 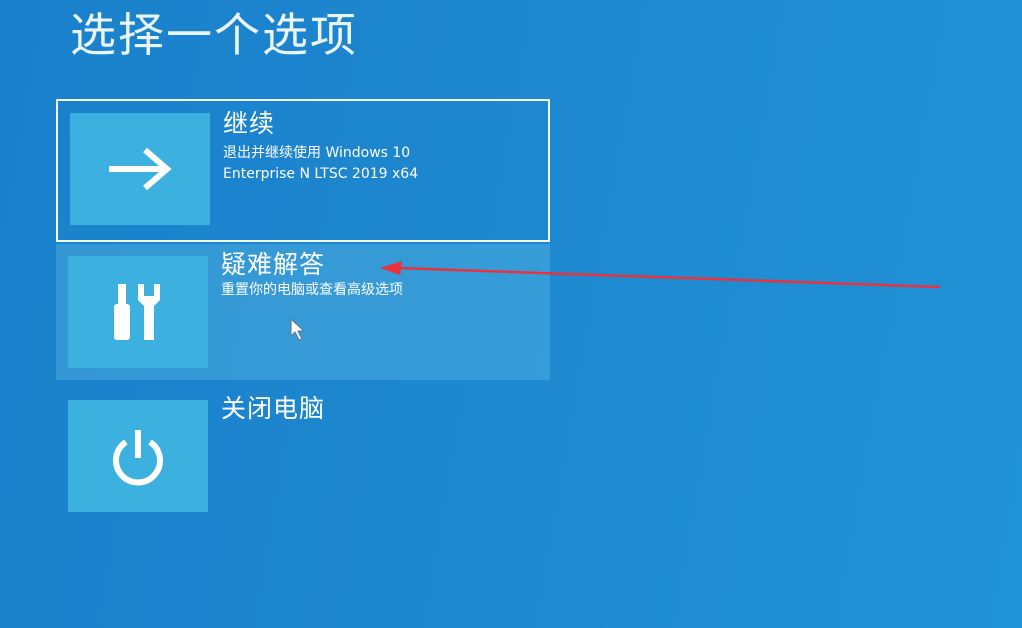 I want to click on troubleshoot-description: 重置你的电脑或查看高级选项, so click(x=312, y=290).